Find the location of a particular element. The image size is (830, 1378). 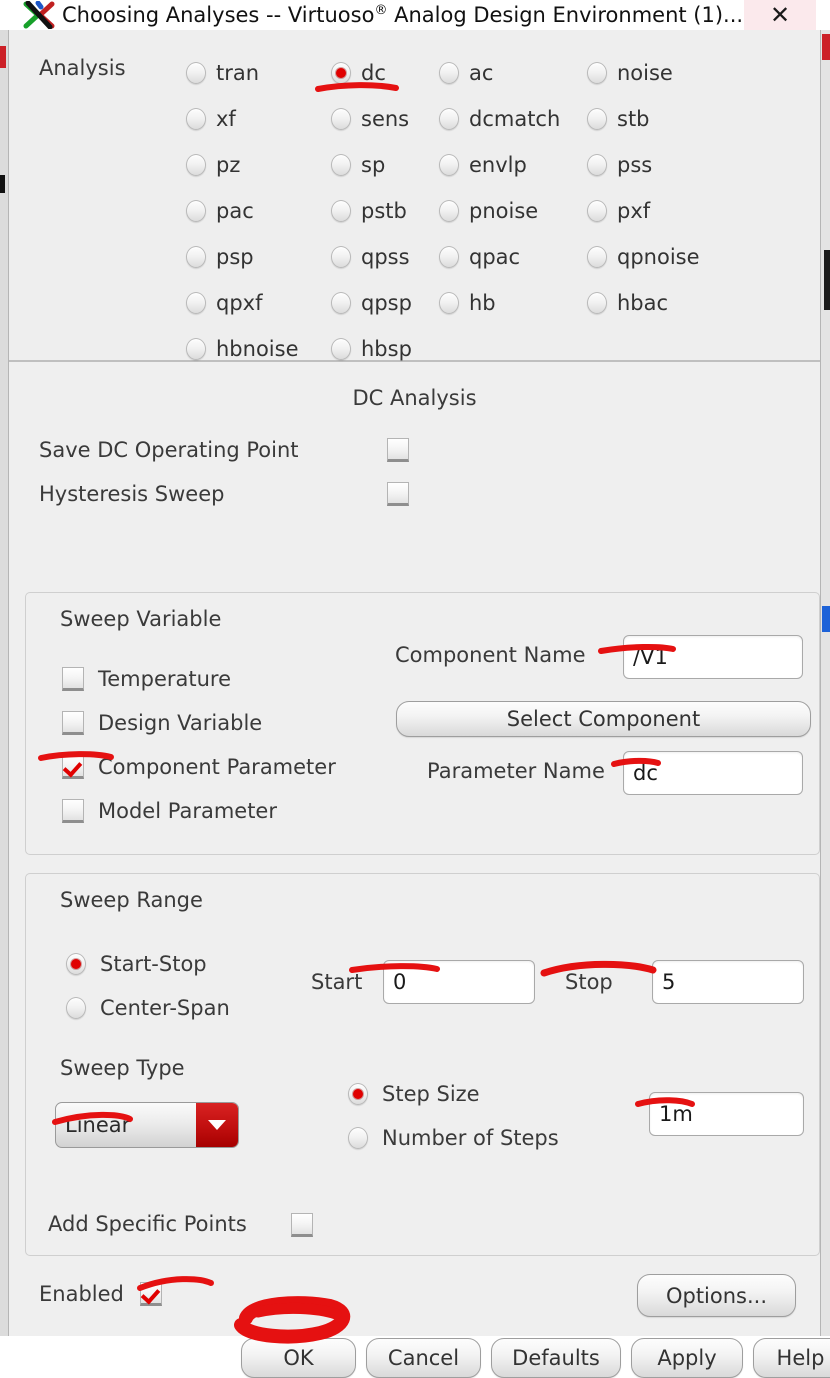

design-variable-checkbox is located at coordinates (73, 723).